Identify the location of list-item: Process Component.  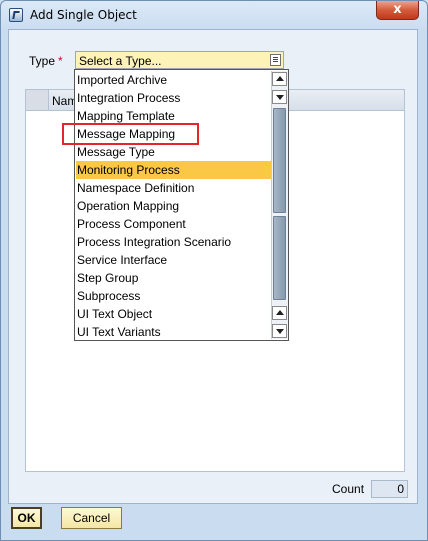
(173, 224).